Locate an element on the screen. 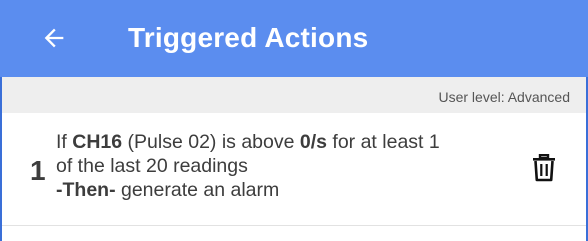 Image resolution: width=588 pixels, height=241 pixels. user-level-bar: User level: Advanced is located at coordinates (294, 95).